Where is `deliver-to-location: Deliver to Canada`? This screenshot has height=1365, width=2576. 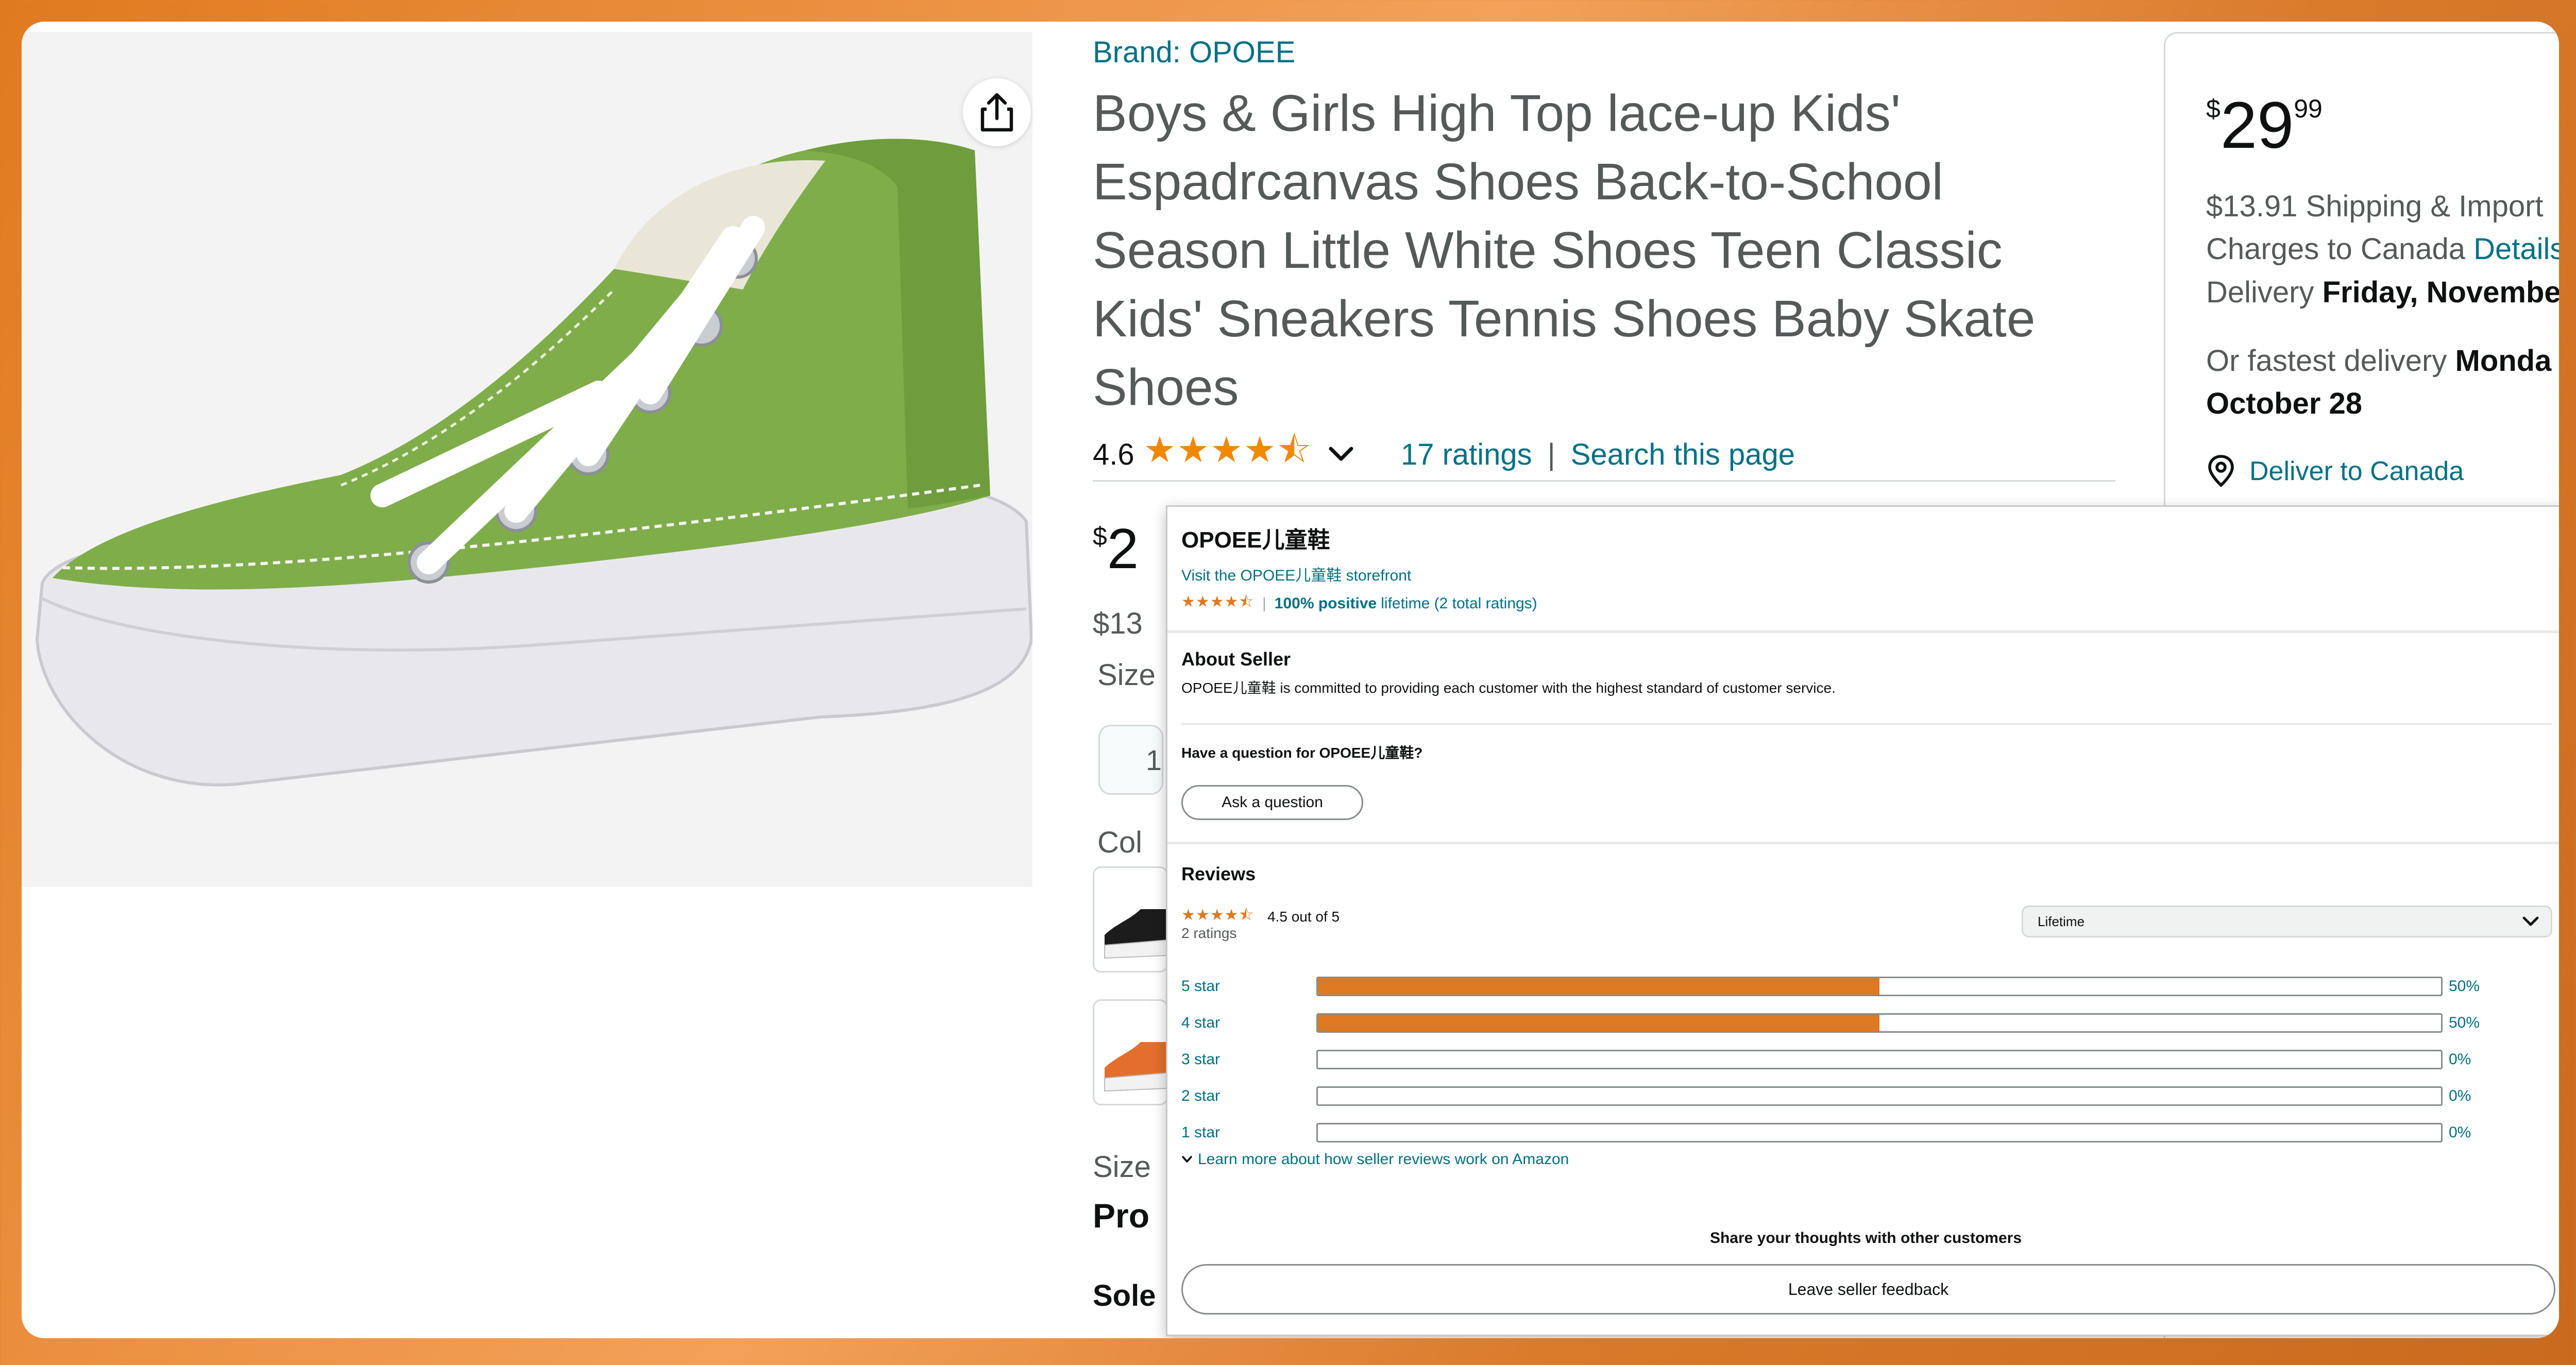
deliver-to-location: Deliver to Canada is located at coordinates (2335, 471).